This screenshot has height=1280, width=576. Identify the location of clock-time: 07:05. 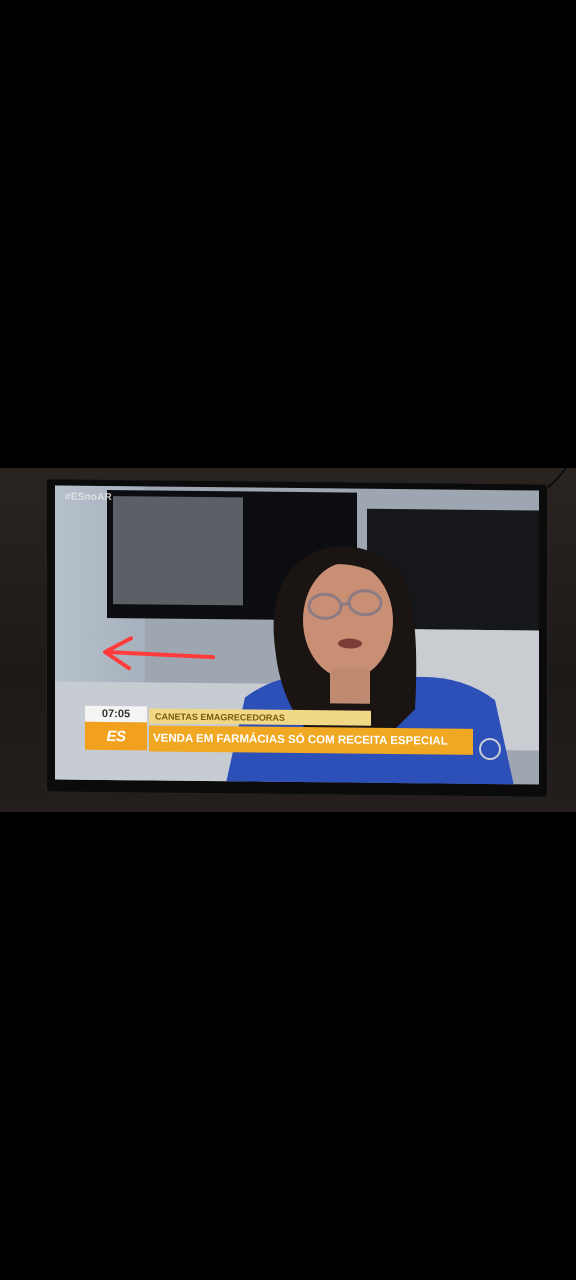
(116, 714).